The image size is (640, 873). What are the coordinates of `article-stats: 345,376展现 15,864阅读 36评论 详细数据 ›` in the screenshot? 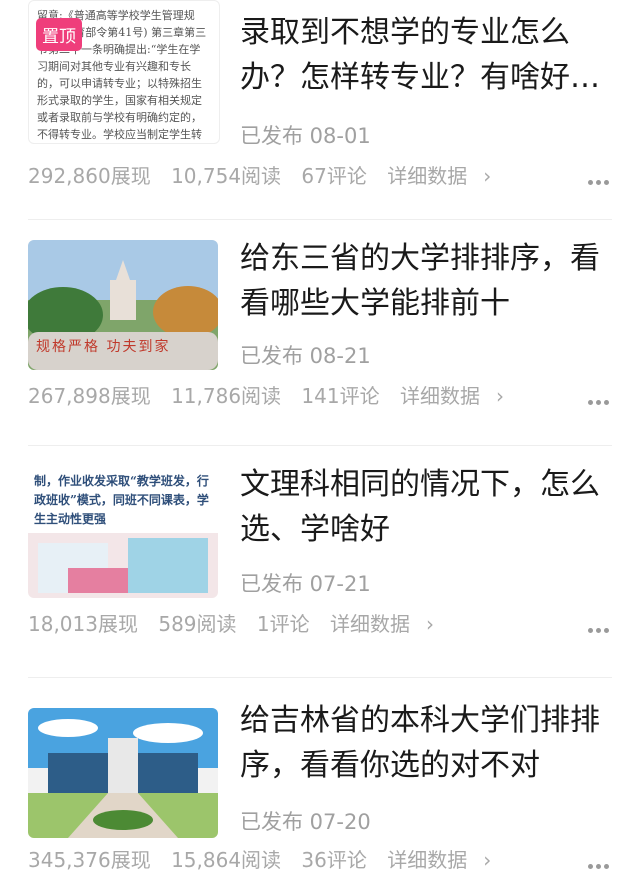 It's located at (273, 858).